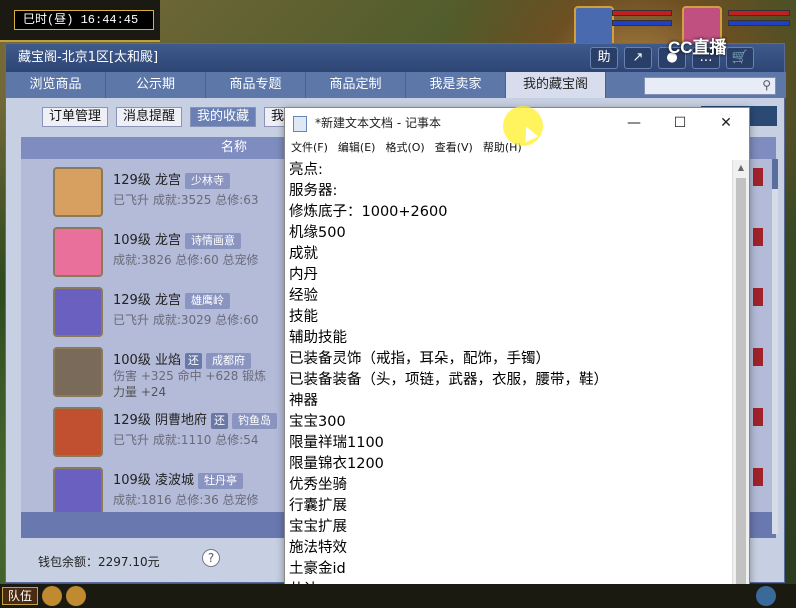 The width and height of the screenshot is (796, 608). I want to click on help-icon: 助, so click(604, 58).